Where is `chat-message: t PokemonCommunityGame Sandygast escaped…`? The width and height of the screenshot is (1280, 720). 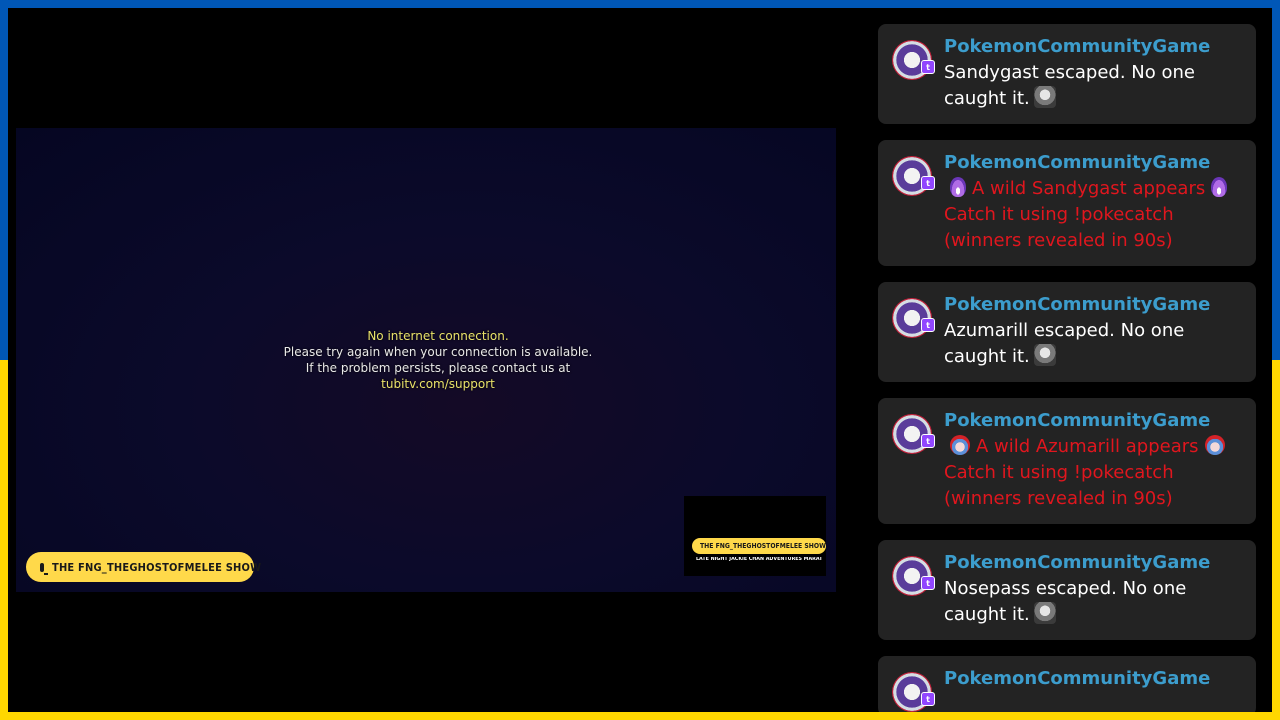
chat-message: t PokemonCommunityGame Sandygast escaped… is located at coordinates (1067, 74).